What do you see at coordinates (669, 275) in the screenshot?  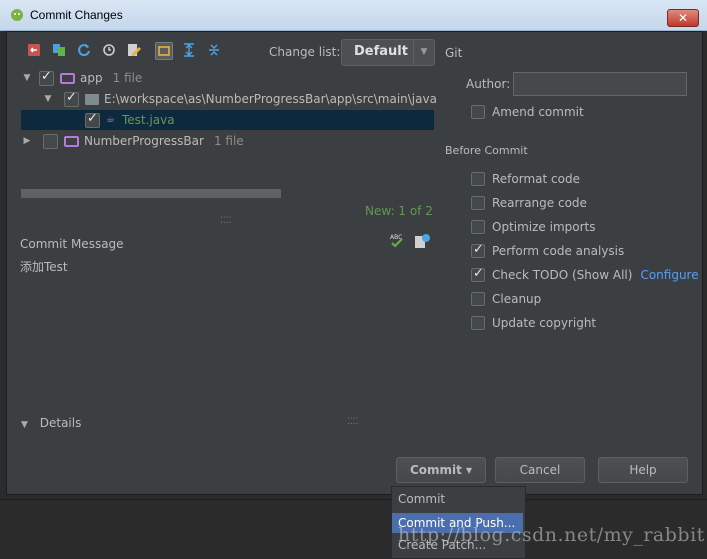 I see `configure-link: Configure` at bounding box center [669, 275].